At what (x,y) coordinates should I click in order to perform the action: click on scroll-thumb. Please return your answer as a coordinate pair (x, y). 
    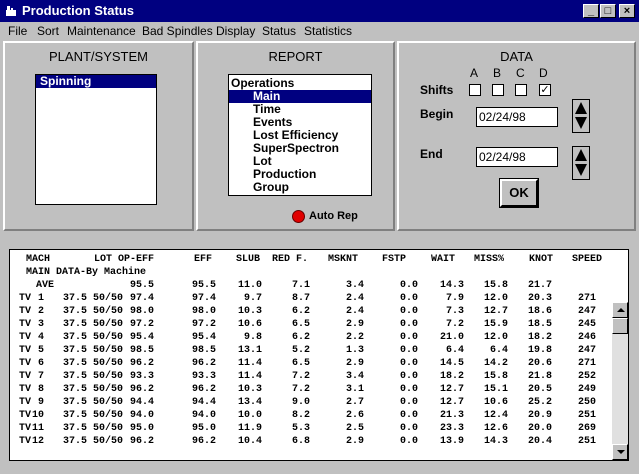
    Looking at the image, I should click on (620, 326).